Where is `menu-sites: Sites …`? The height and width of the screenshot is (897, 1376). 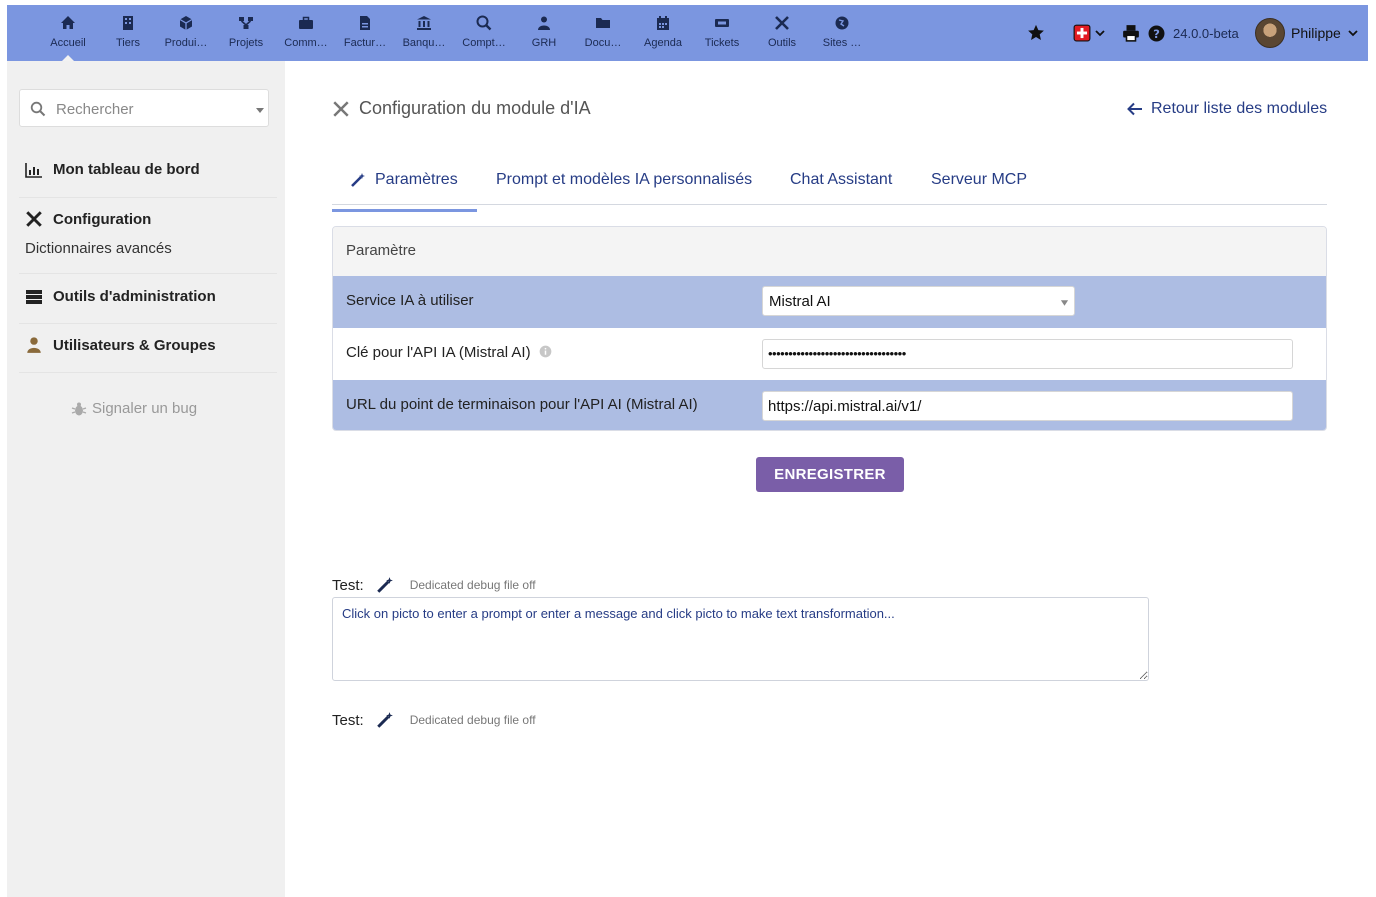 menu-sites: Sites … is located at coordinates (842, 33).